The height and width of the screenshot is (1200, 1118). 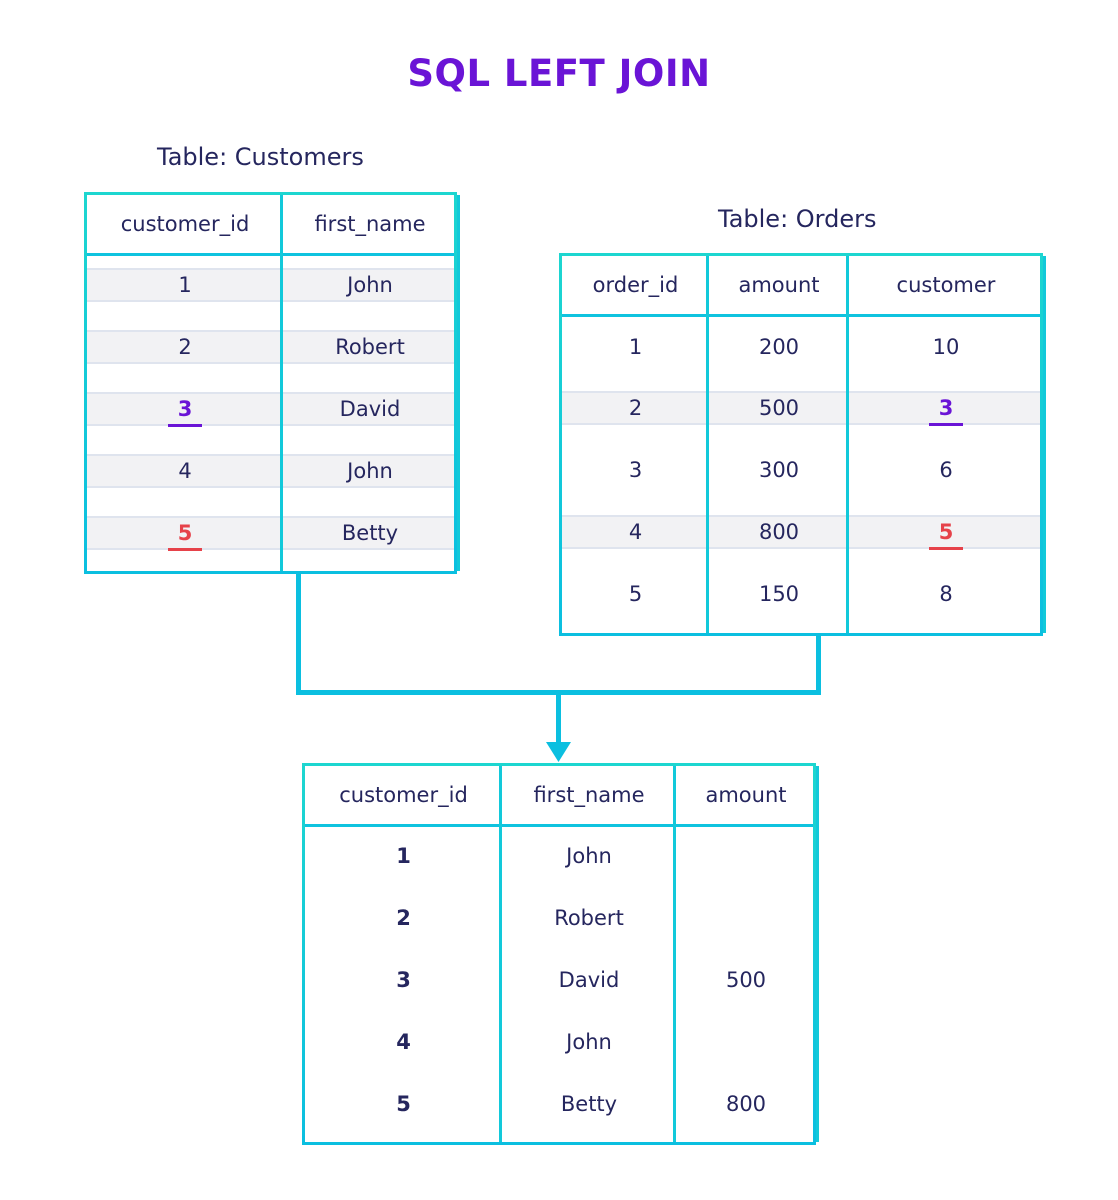 What do you see at coordinates (818, 665) in the screenshot?
I see `connector-orders-down` at bounding box center [818, 665].